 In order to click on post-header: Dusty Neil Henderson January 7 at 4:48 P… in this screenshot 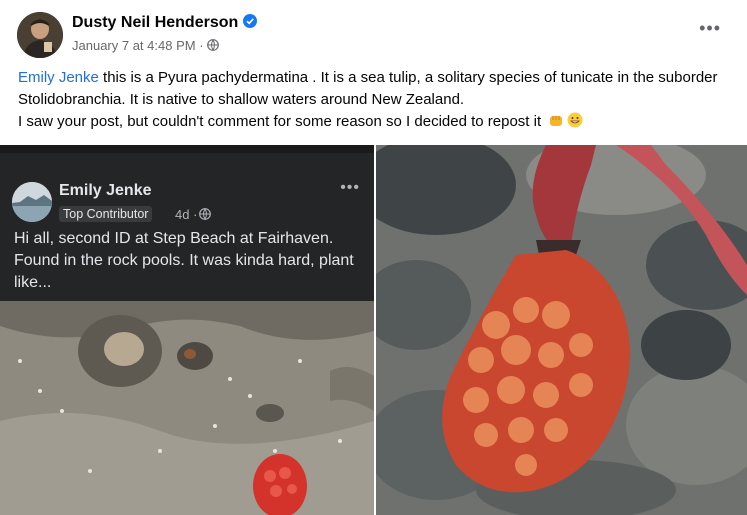, I will do `click(373, 31)`.